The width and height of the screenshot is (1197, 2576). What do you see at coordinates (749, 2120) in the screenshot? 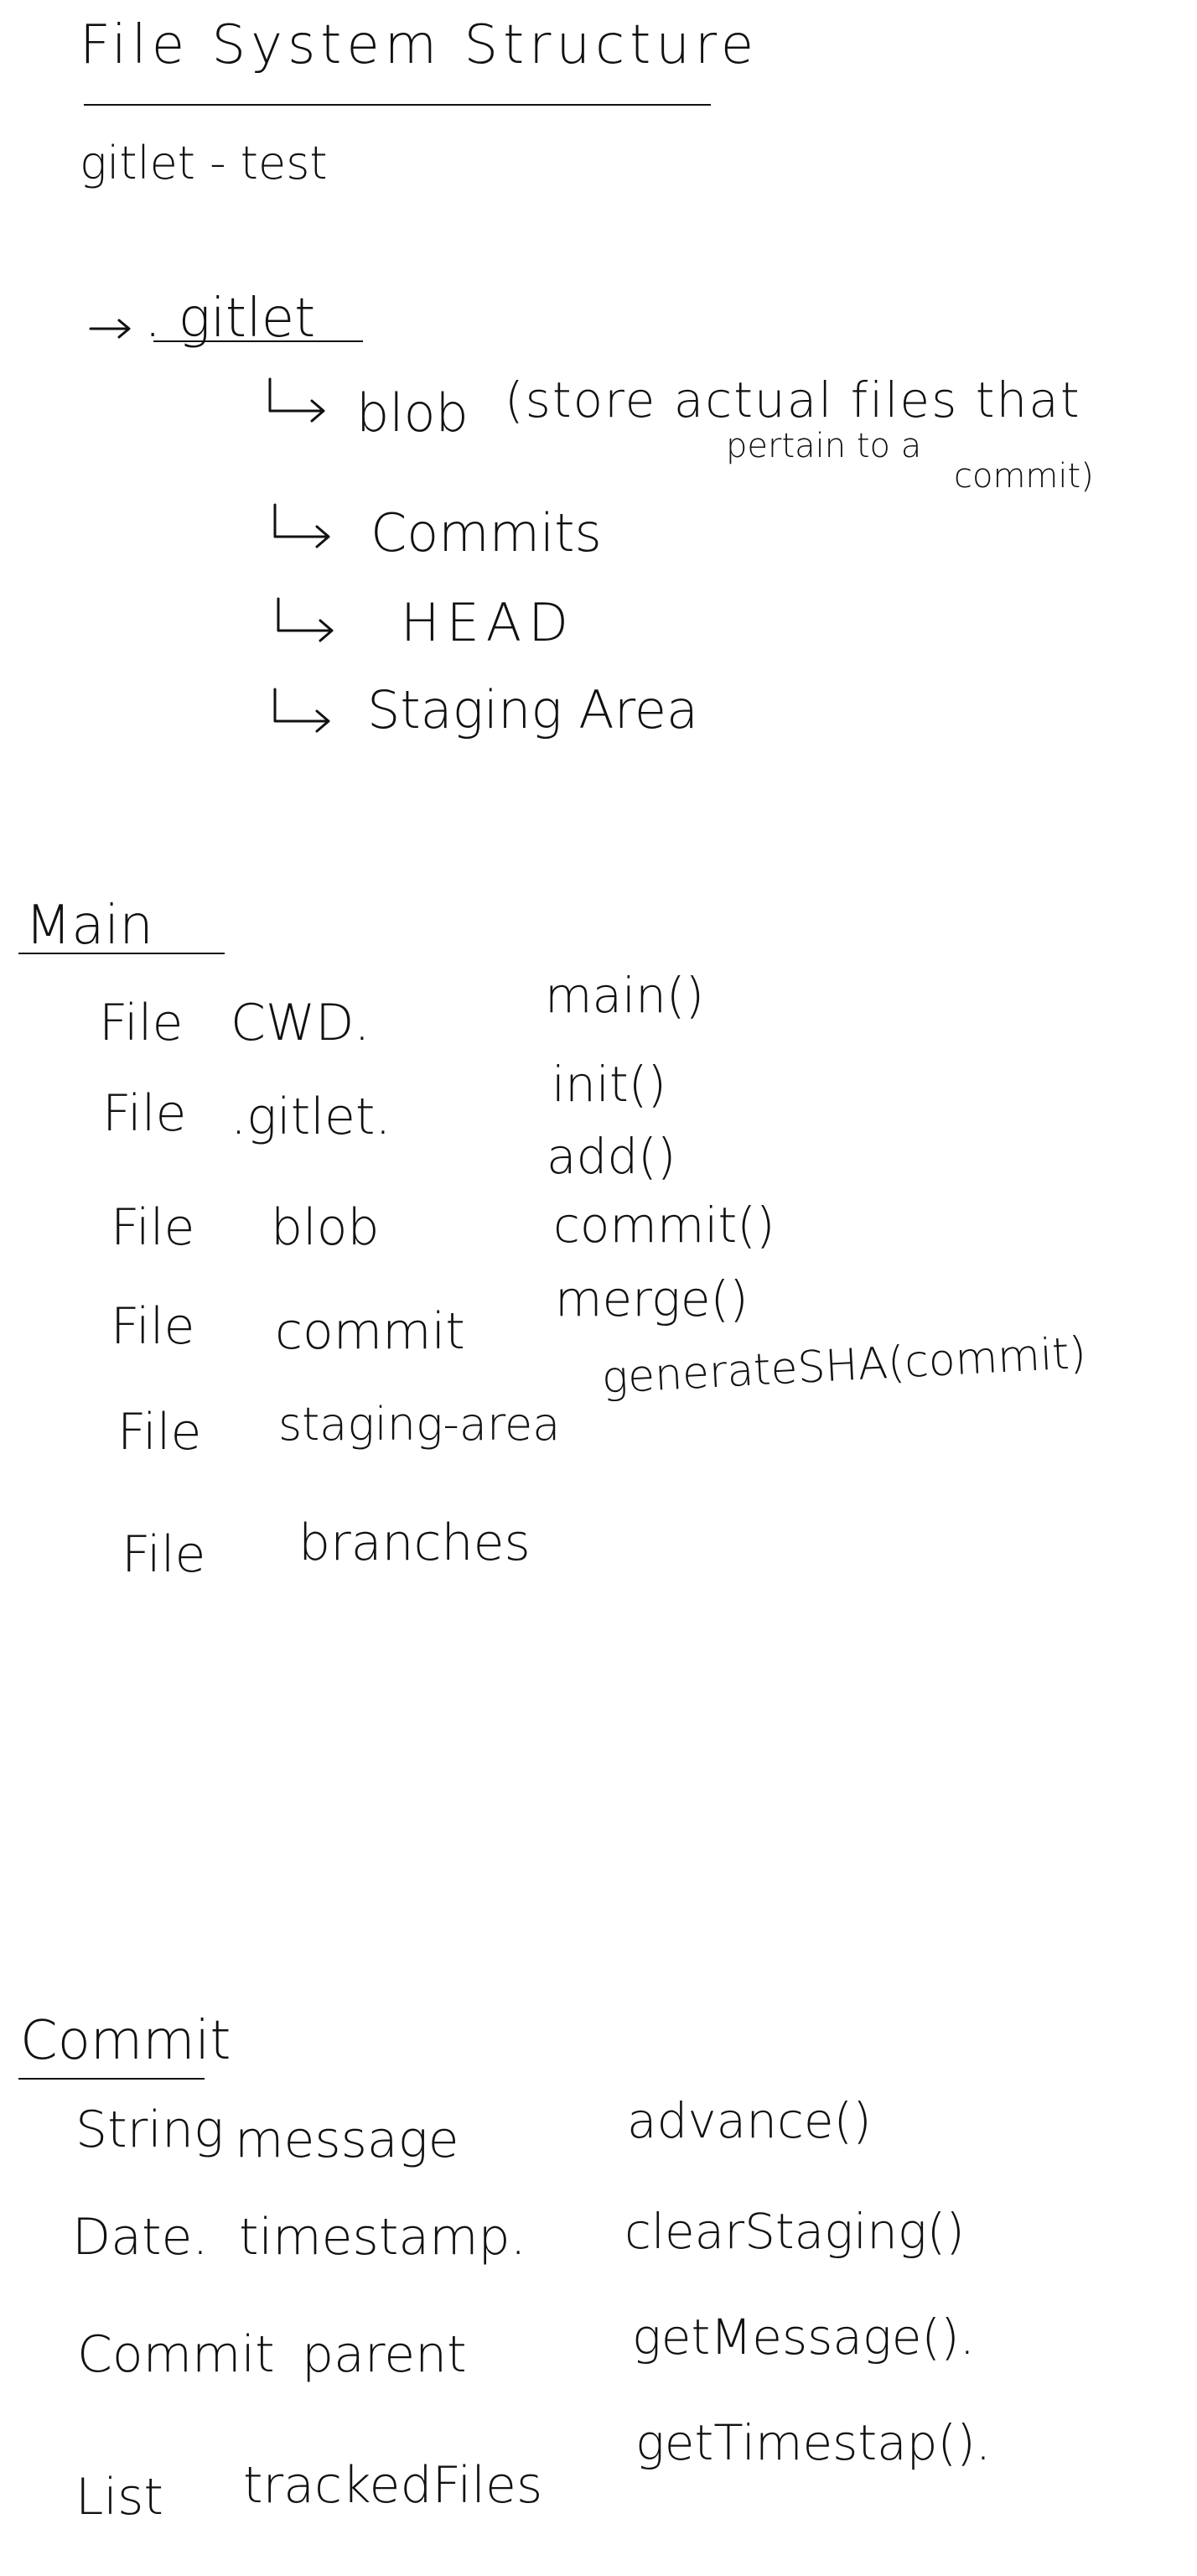
I see `method-name: advance()` at bounding box center [749, 2120].